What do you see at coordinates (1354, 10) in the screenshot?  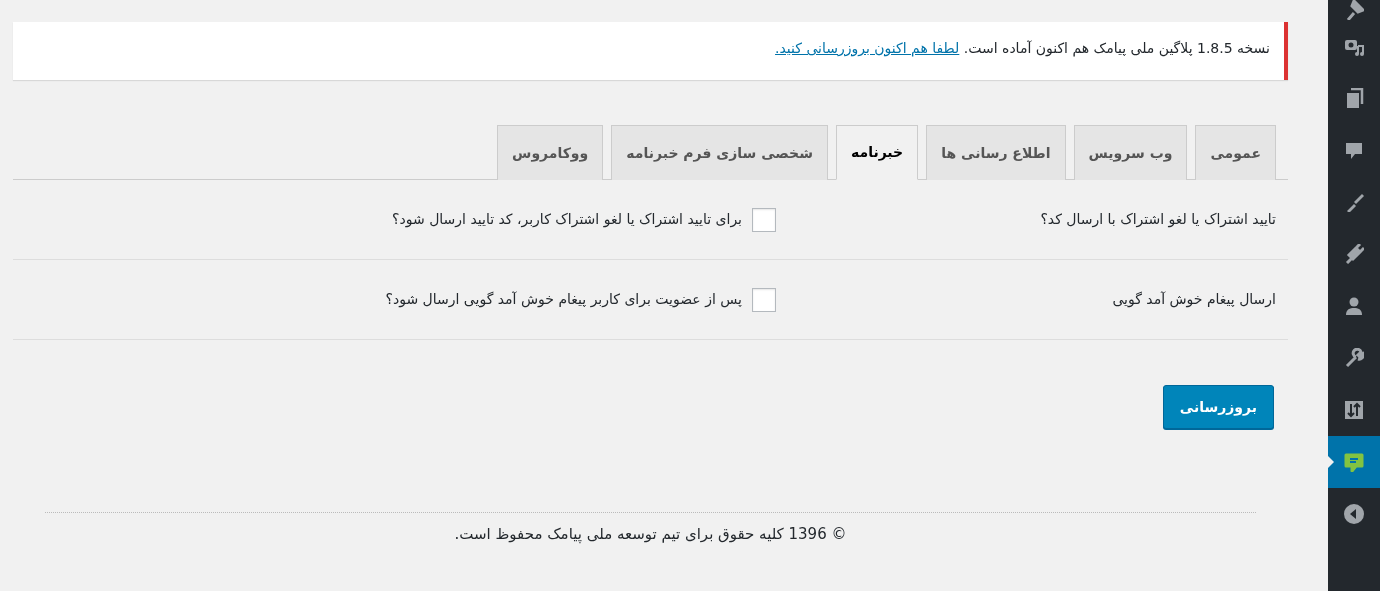 I see `pin-icon` at bounding box center [1354, 10].